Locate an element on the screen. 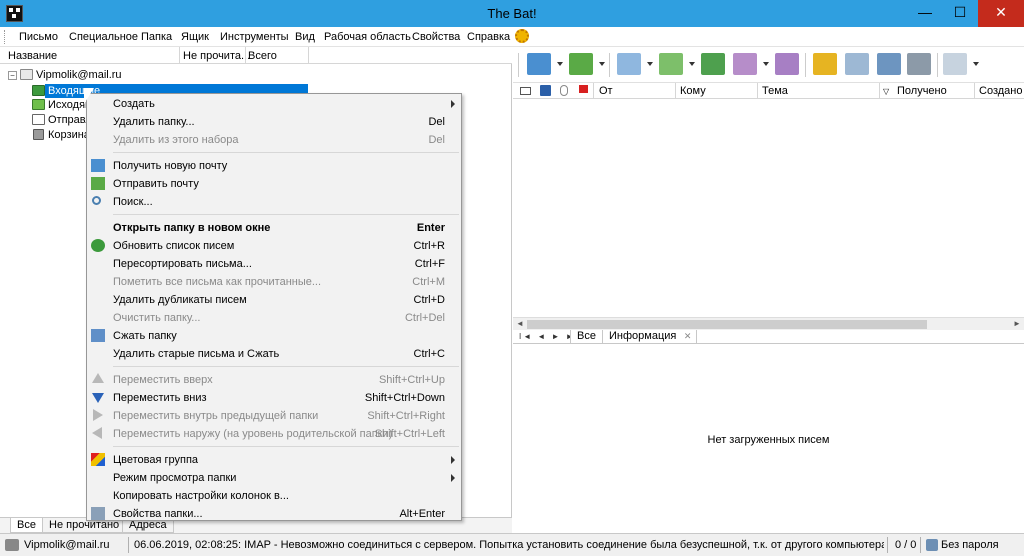  menu-item-clear-folder: Очистить папку... Ctrl+Del is located at coordinates (274, 318).